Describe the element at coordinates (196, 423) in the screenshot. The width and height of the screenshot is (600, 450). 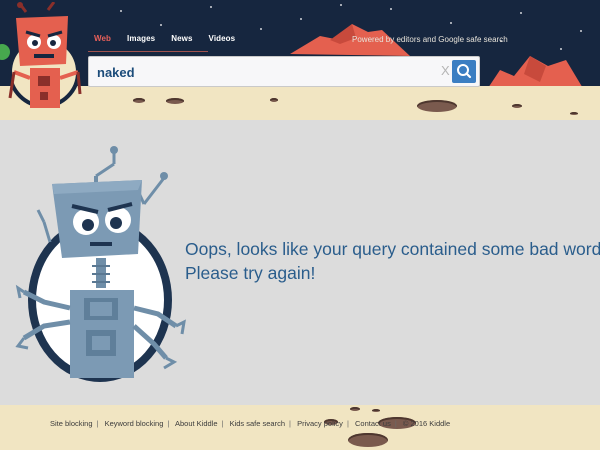
I see `footer-link-about-kiddle: About Kiddle` at that location.